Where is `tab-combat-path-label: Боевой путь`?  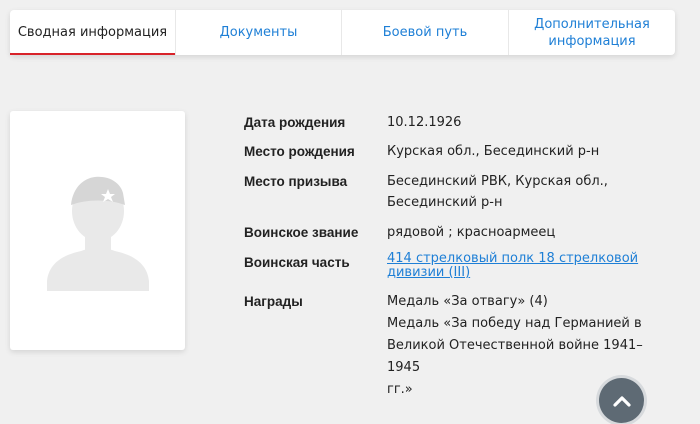 tab-combat-path-label: Боевой путь is located at coordinates (425, 32).